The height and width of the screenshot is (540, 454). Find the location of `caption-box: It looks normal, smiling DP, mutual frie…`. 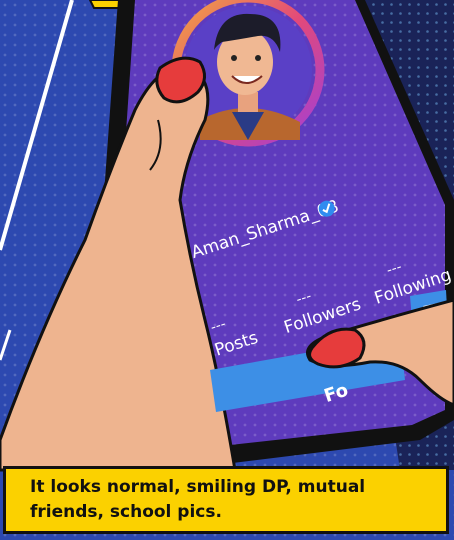

caption-box: It looks normal, smiling DP, mutual frie… is located at coordinates (226, 500).